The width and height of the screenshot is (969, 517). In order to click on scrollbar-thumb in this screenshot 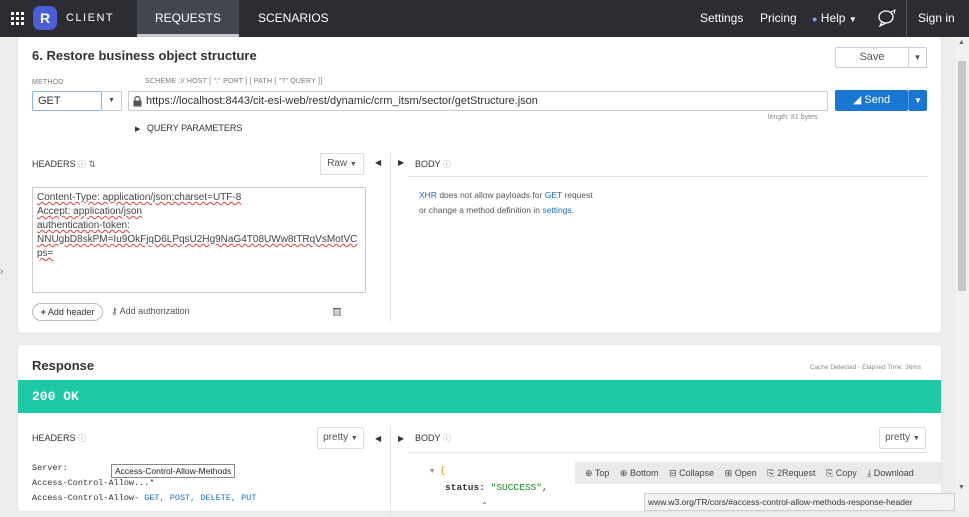, I will do `click(962, 176)`.